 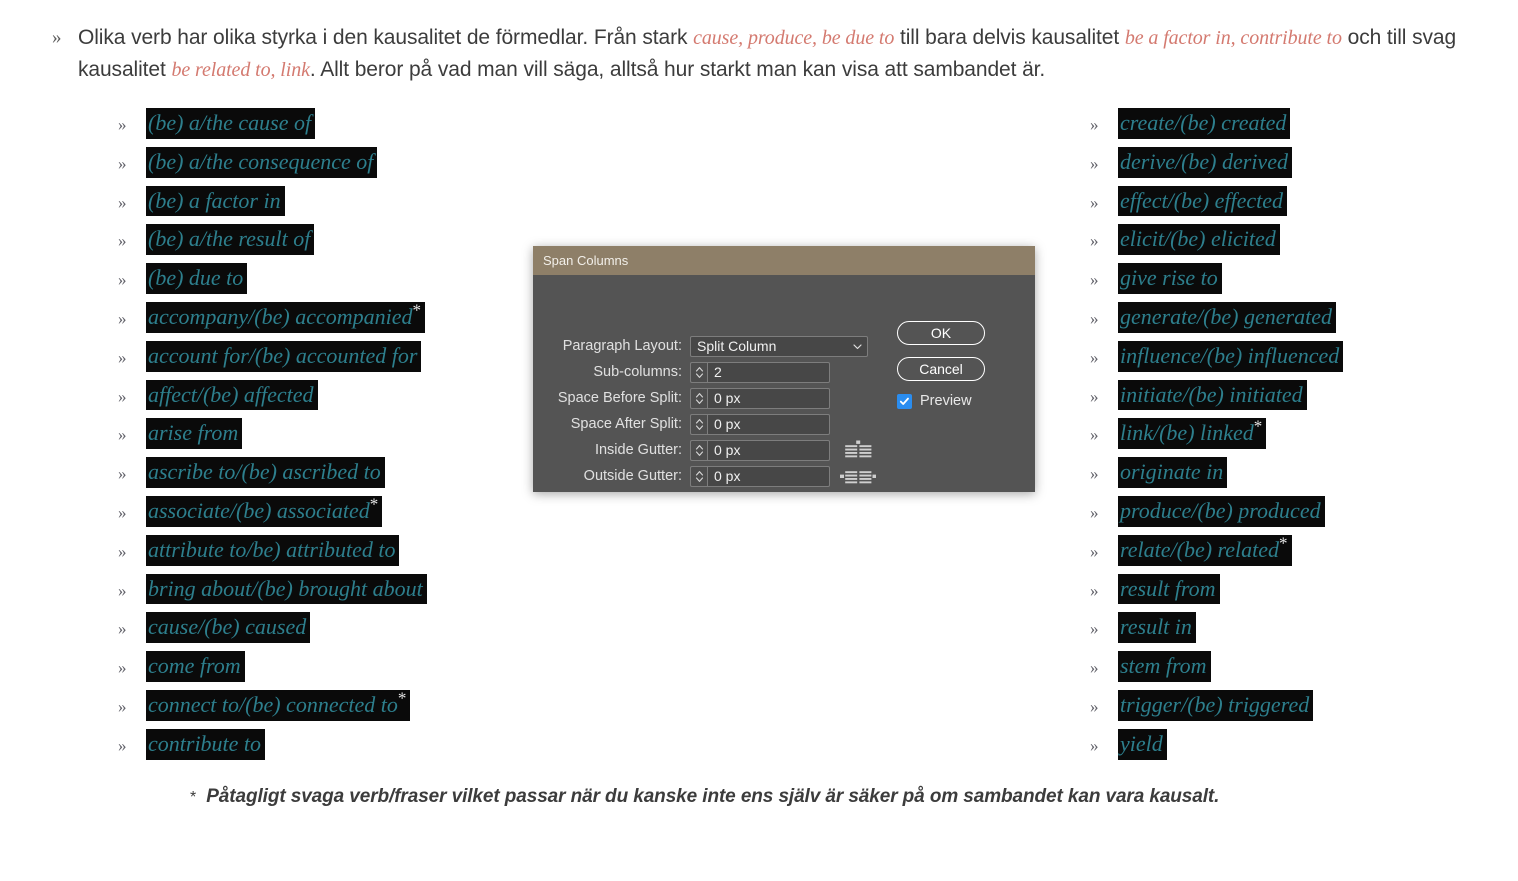 What do you see at coordinates (1300, 399) in the screenshot?
I see `verb-list-item: » initiate/(be) initiated` at bounding box center [1300, 399].